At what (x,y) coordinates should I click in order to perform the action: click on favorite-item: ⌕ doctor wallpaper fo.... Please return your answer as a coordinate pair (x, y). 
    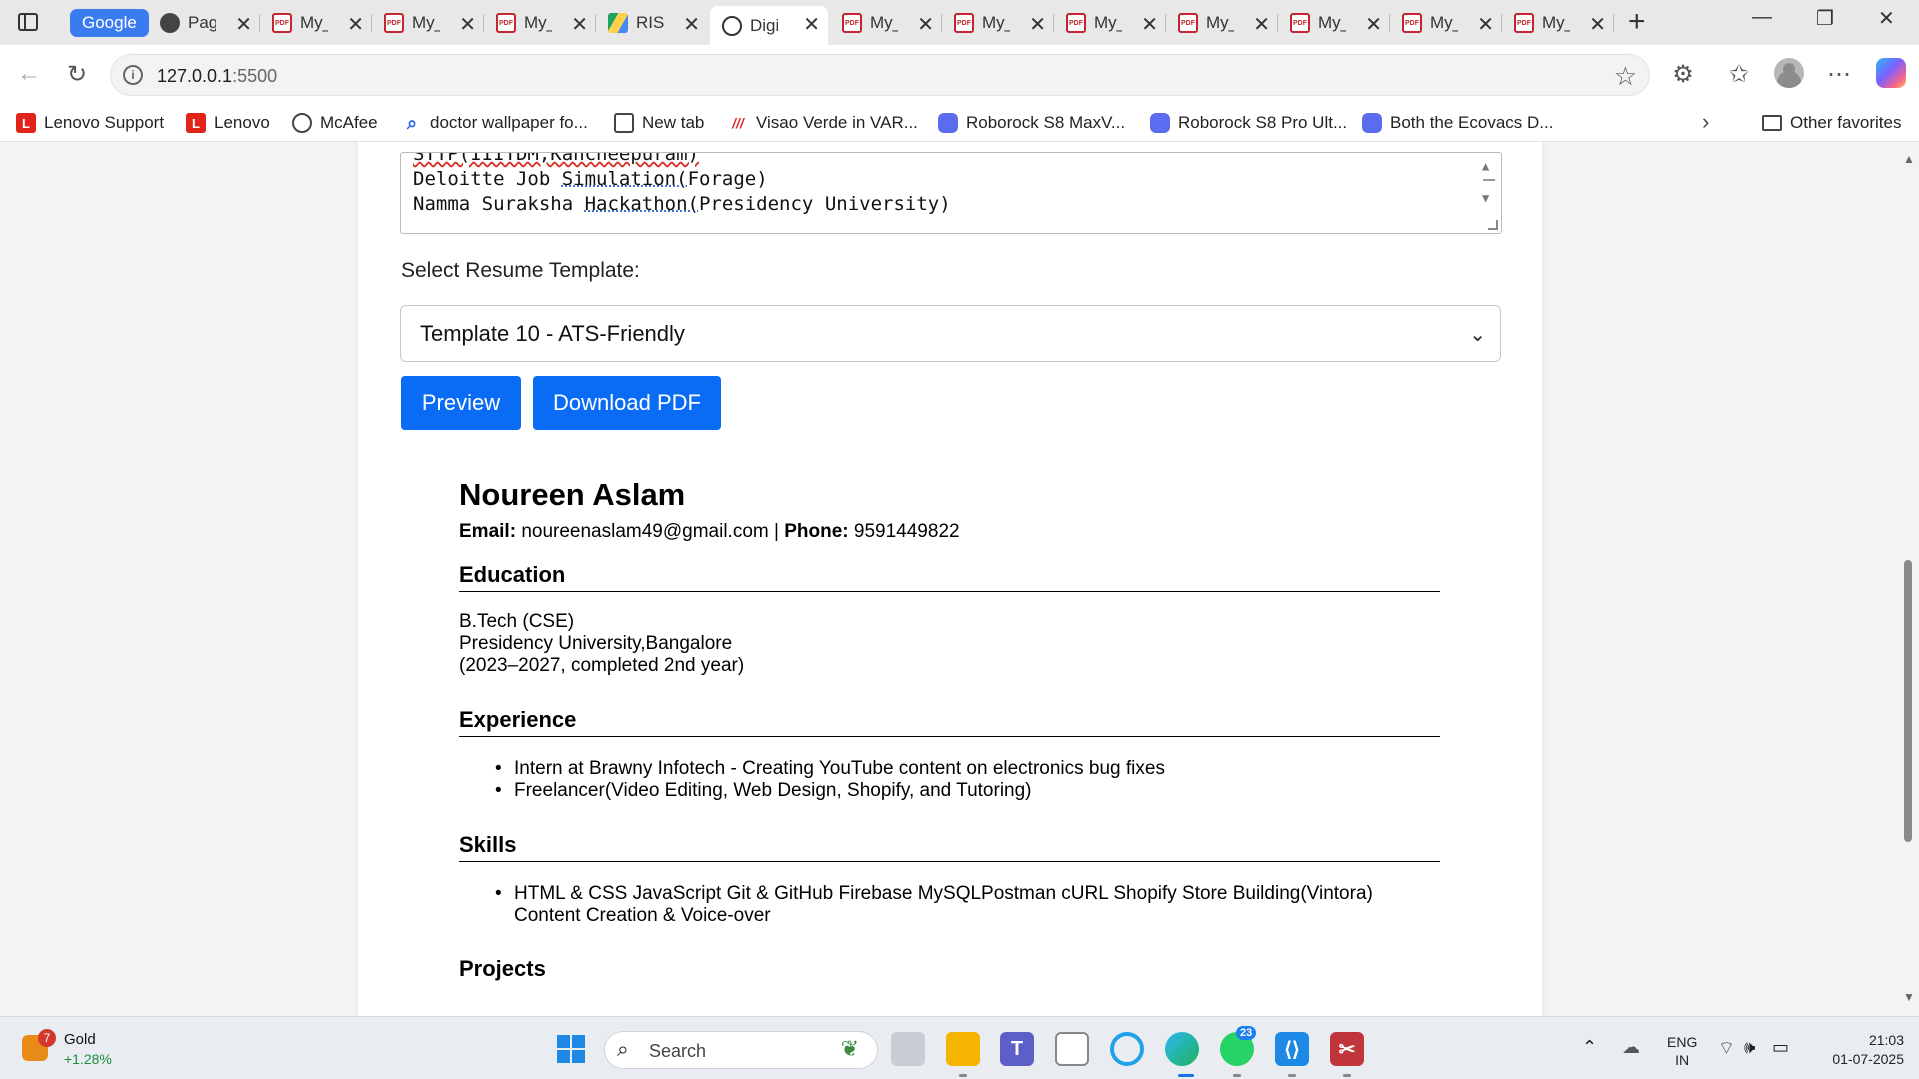
    Looking at the image, I should click on (495, 123).